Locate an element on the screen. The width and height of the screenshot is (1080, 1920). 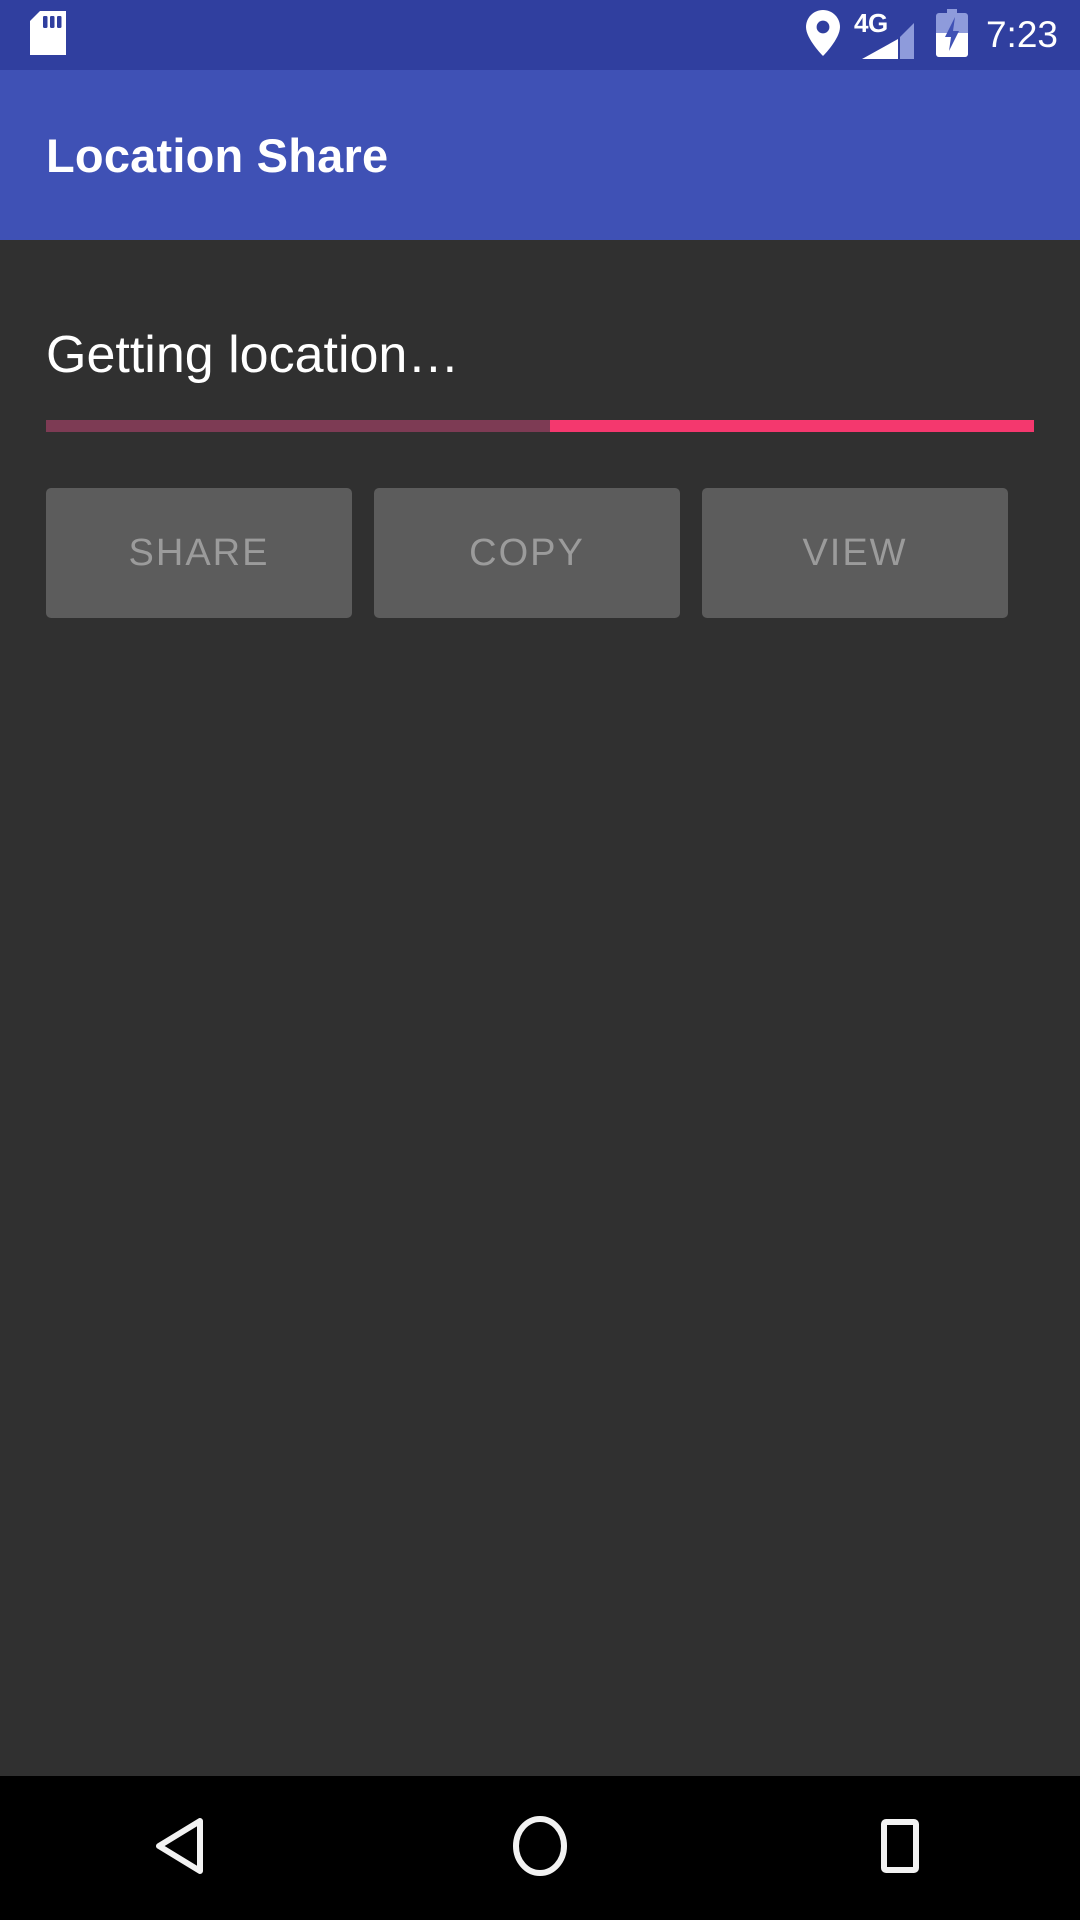
status-bar: 4G 7:23 is located at coordinates (540, 35).